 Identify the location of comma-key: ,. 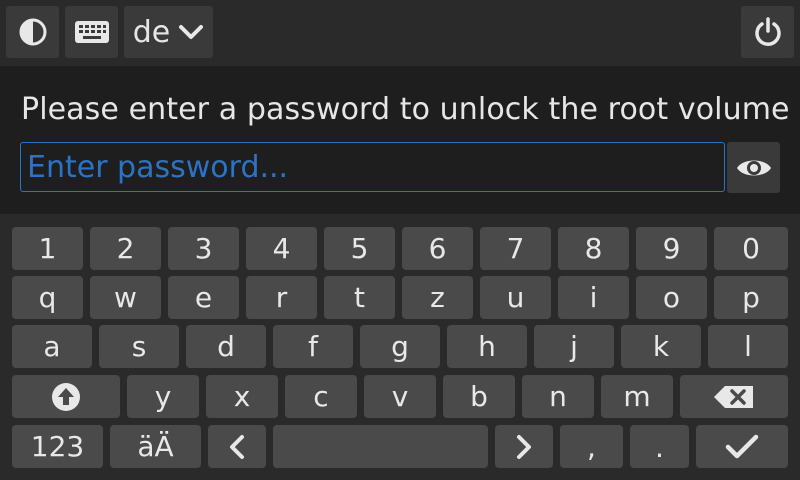
(591, 446).